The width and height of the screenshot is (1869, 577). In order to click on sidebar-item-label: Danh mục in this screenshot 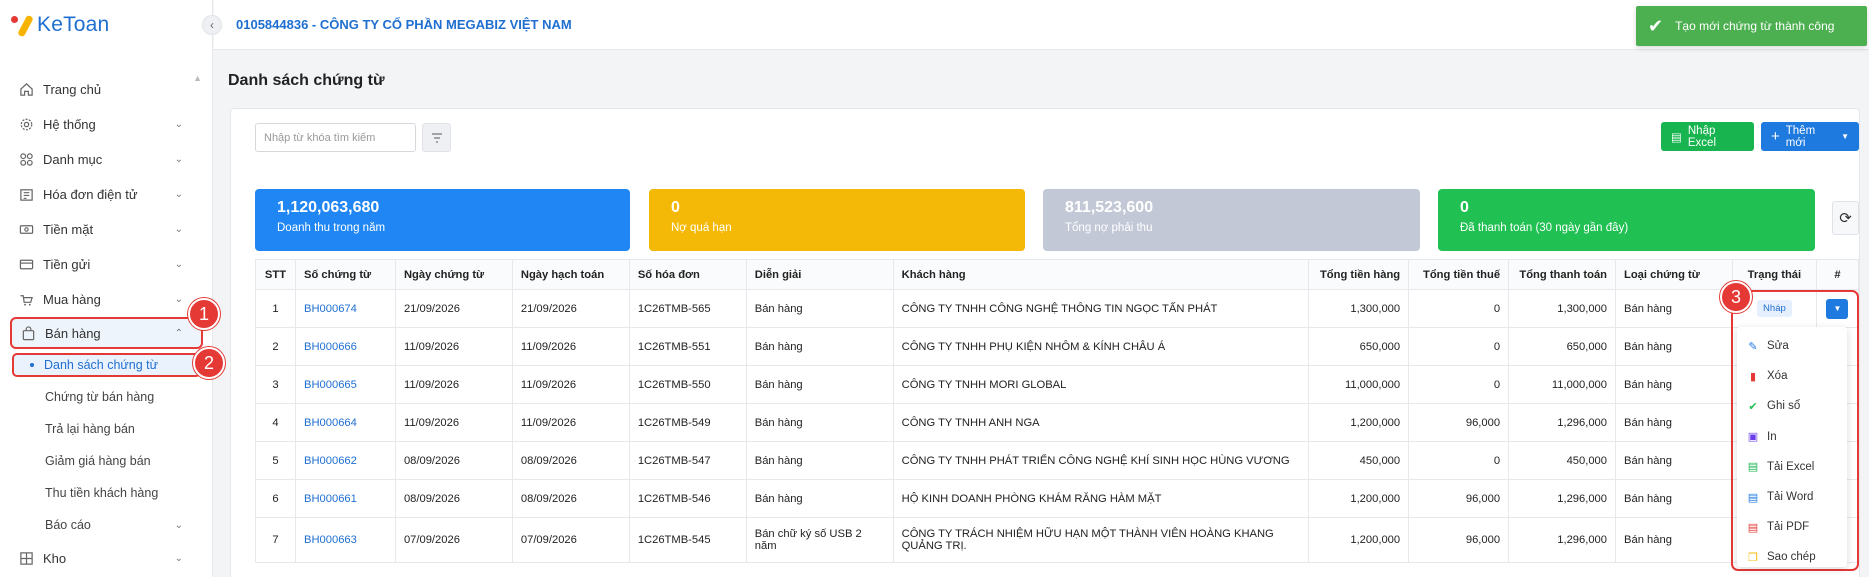, I will do `click(73, 159)`.